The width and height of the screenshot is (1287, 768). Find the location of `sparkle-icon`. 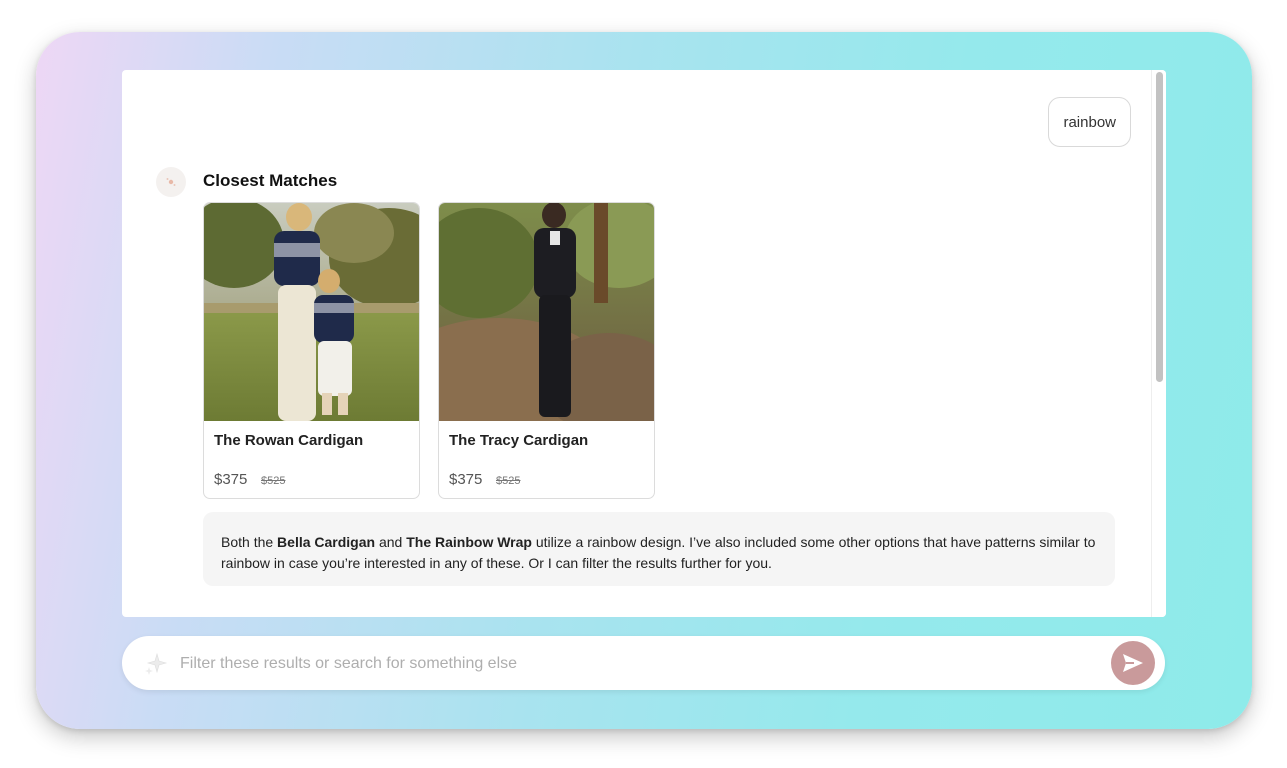

sparkle-icon is located at coordinates (156, 663).